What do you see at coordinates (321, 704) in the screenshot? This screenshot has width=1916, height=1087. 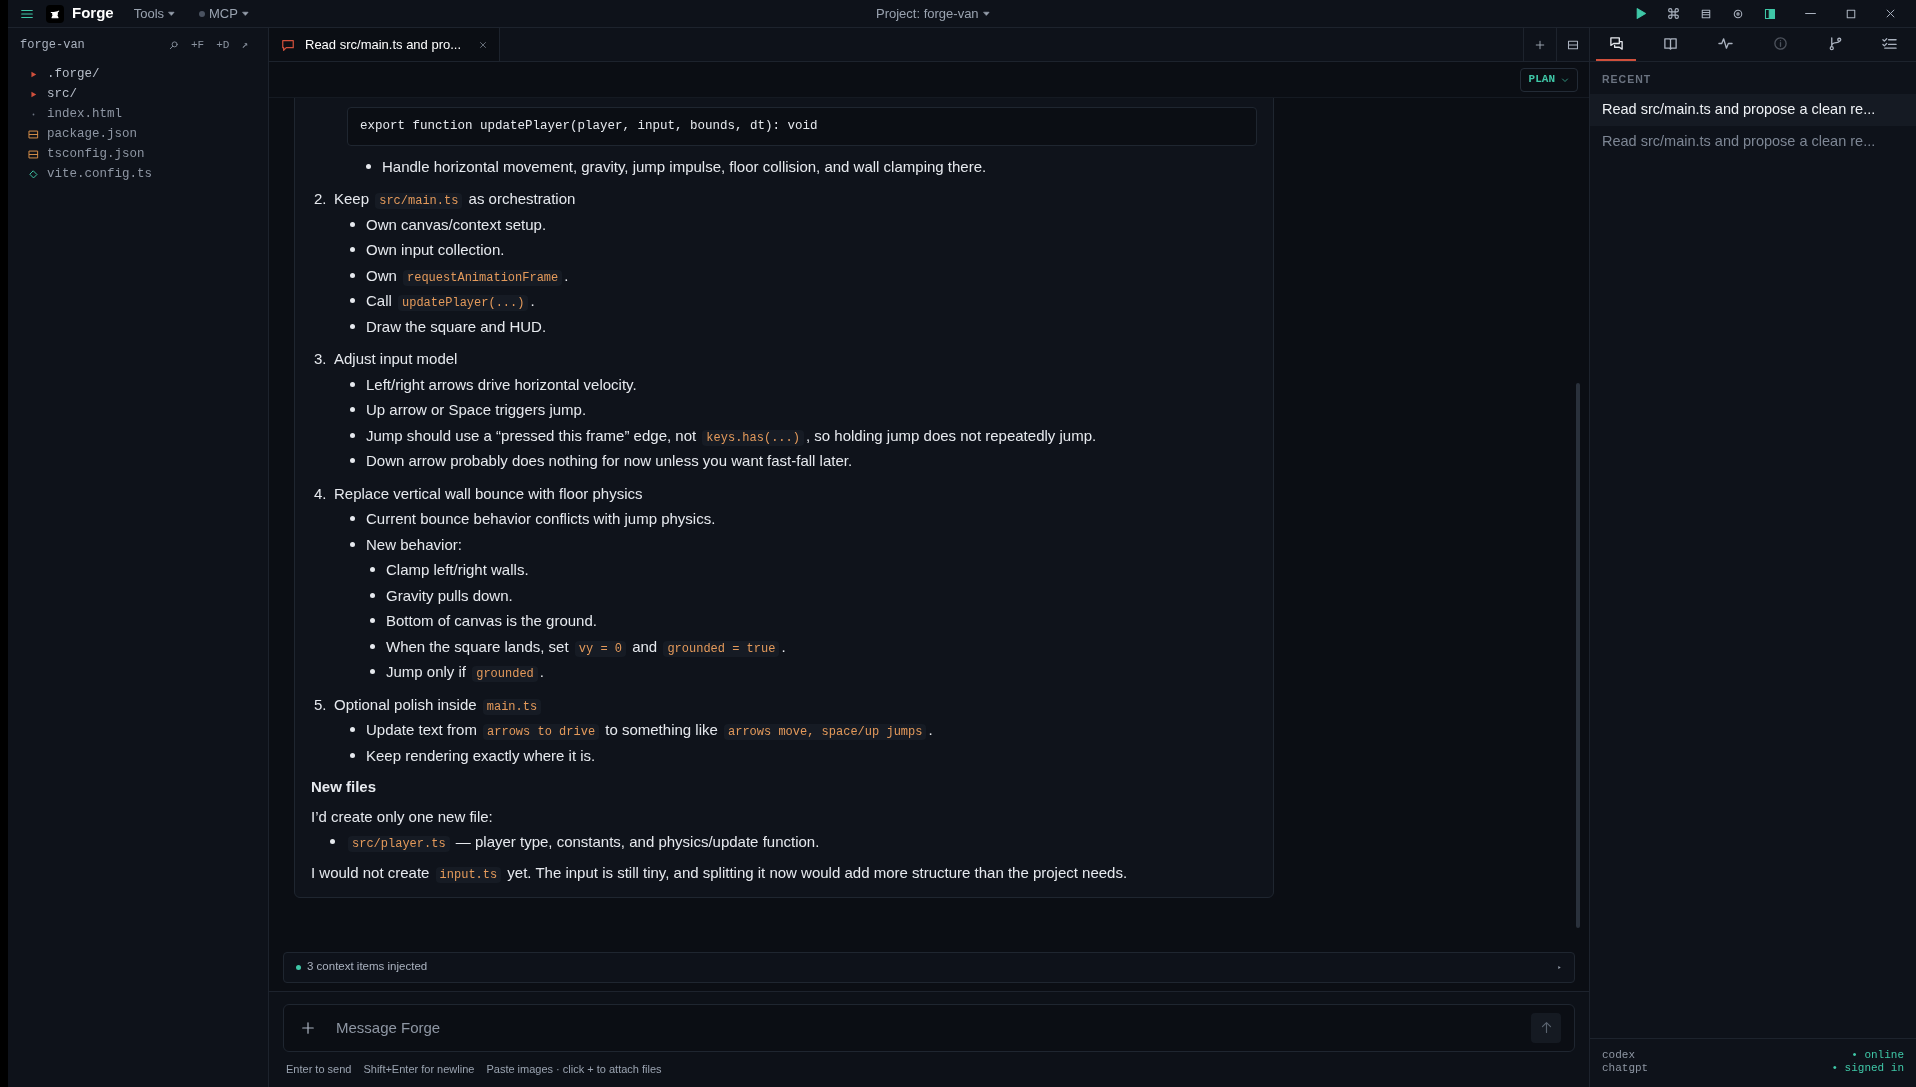 I see `list-number: 5.` at bounding box center [321, 704].